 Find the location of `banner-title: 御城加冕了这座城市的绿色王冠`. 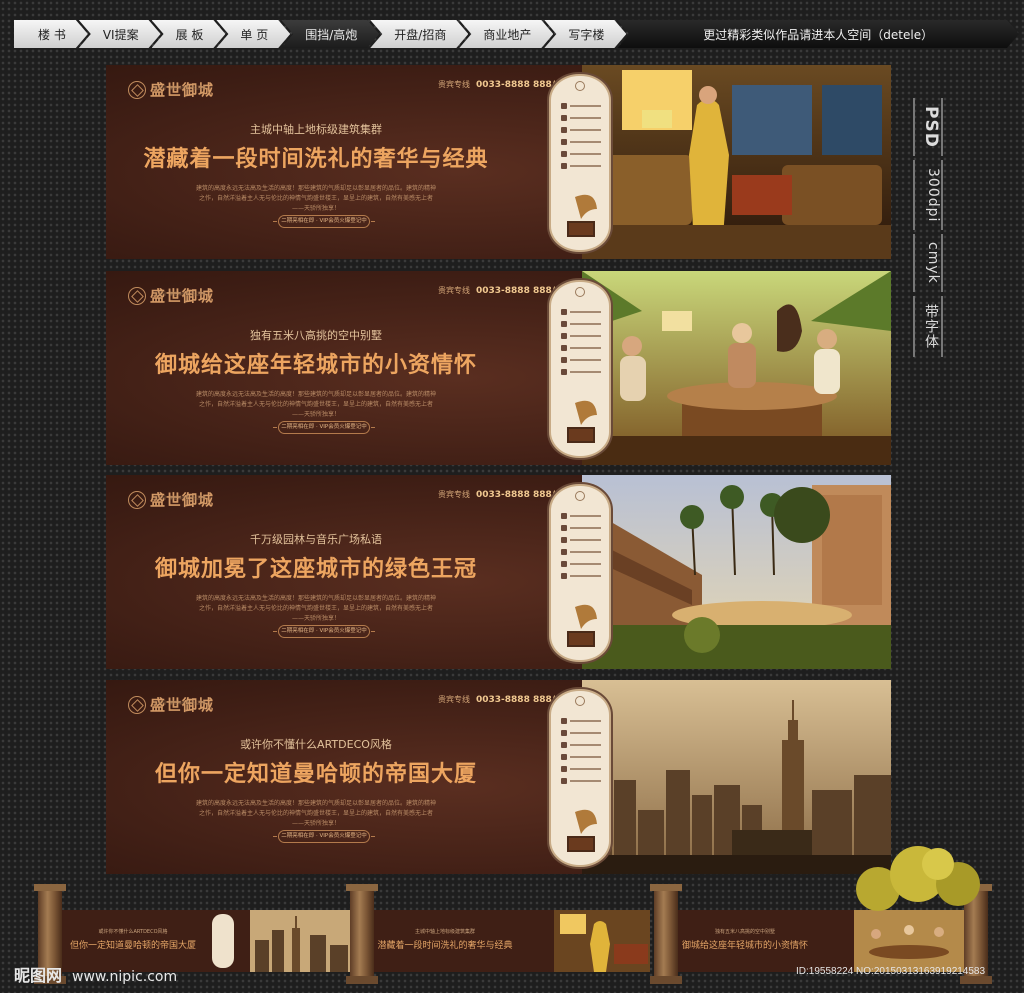

banner-title: 御城加冕了这座城市的绿色王冠 is located at coordinates (315, 569).